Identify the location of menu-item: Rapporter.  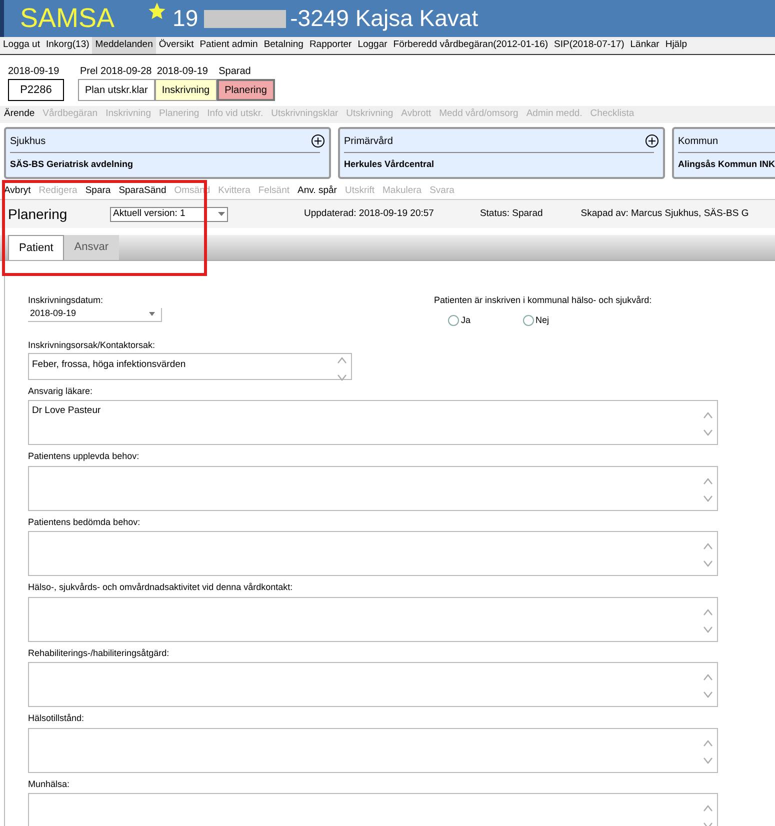
(330, 45).